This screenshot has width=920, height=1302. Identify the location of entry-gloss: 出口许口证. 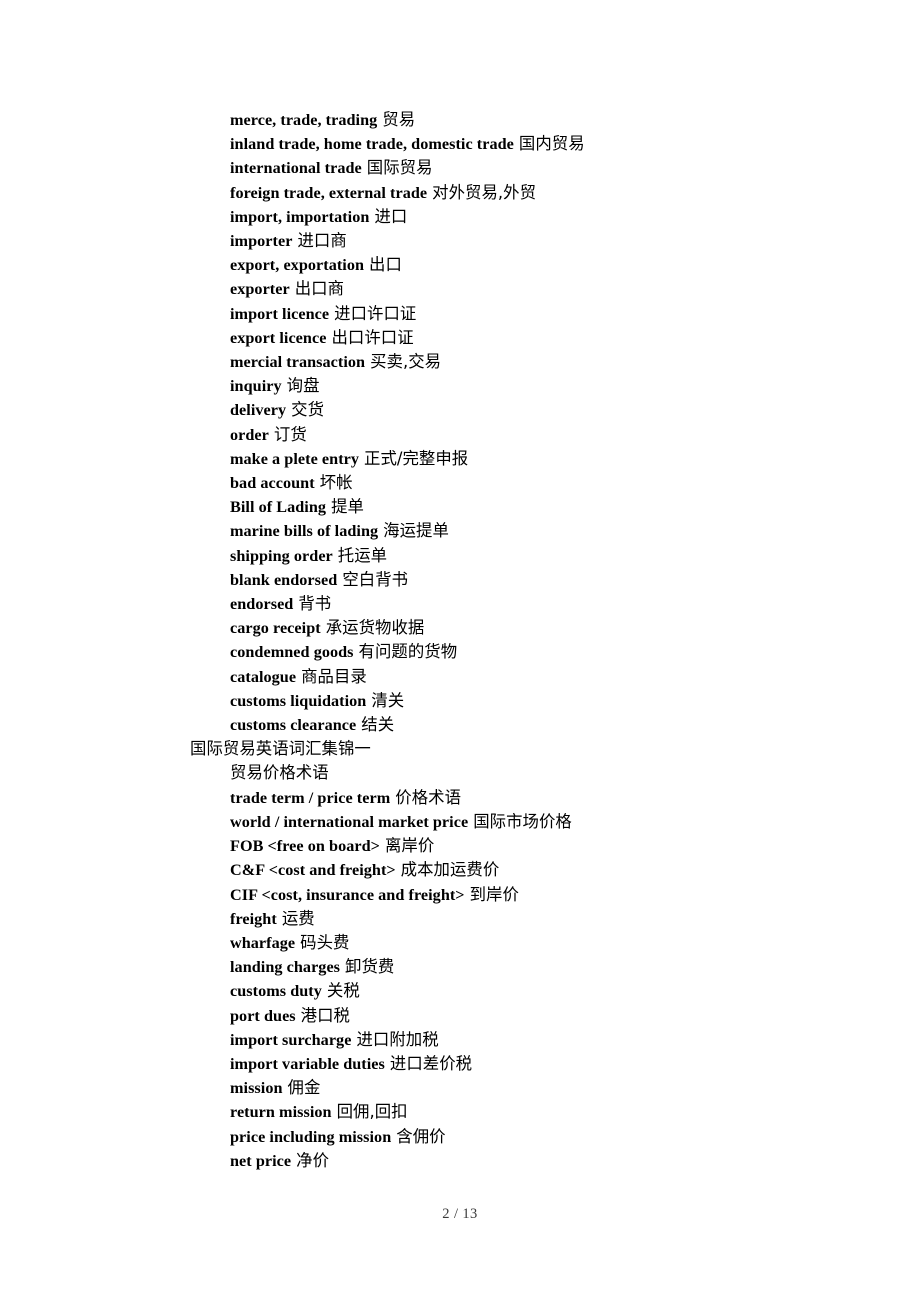
(372, 337).